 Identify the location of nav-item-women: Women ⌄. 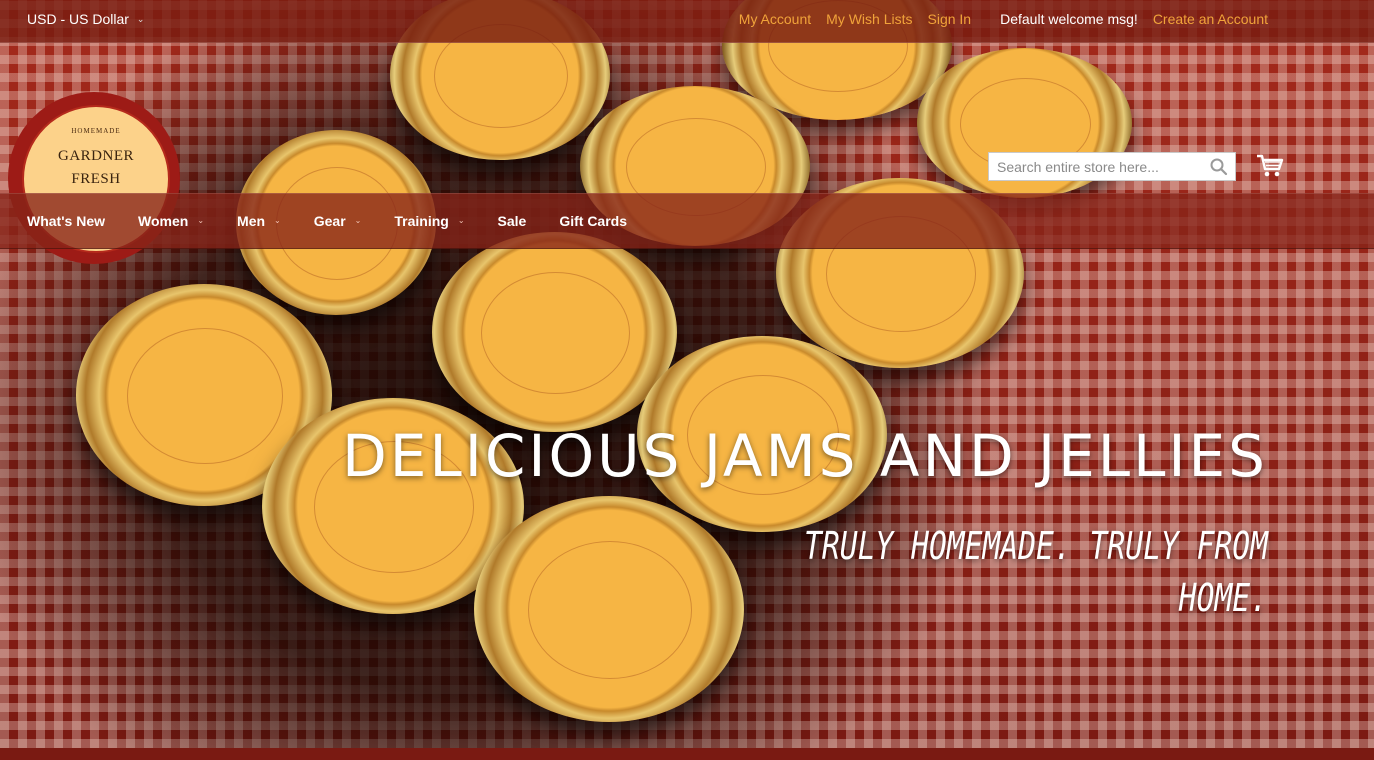
(171, 221).